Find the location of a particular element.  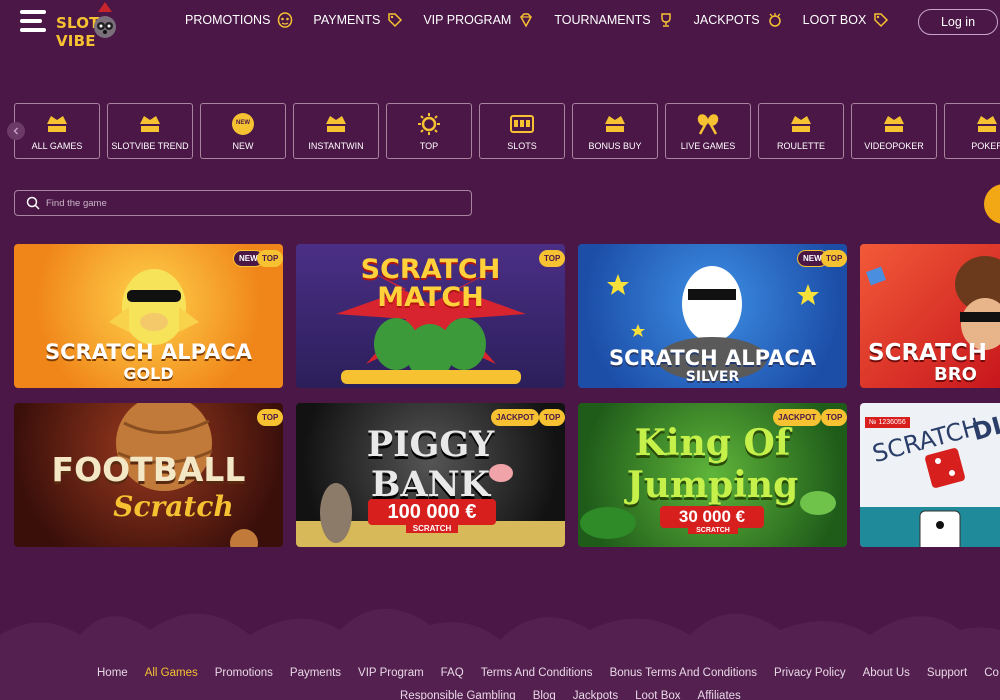

game-subtitle: BANK is located at coordinates (430, 484).